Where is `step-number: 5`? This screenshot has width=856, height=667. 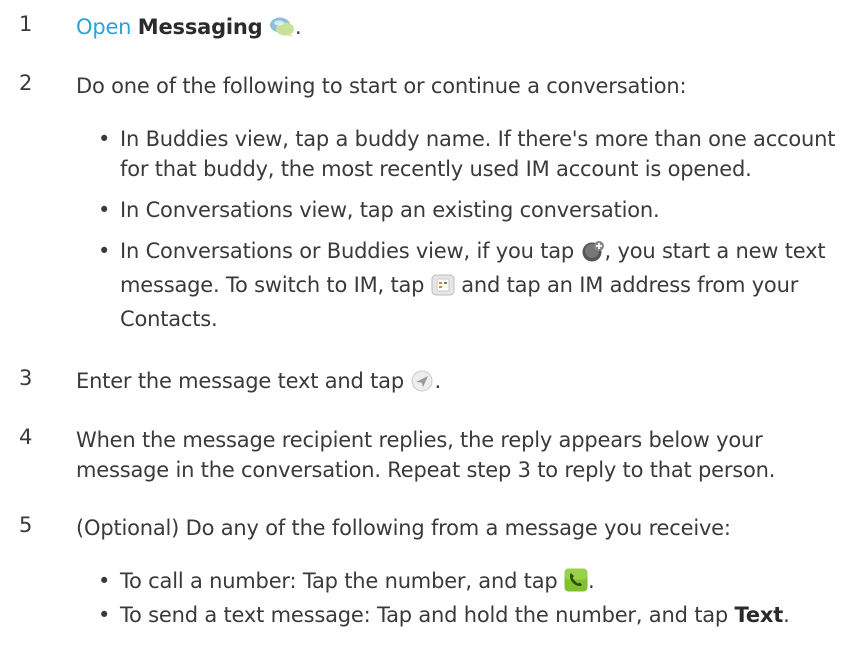 step-number: 5 is located at coordinates (26, 525).